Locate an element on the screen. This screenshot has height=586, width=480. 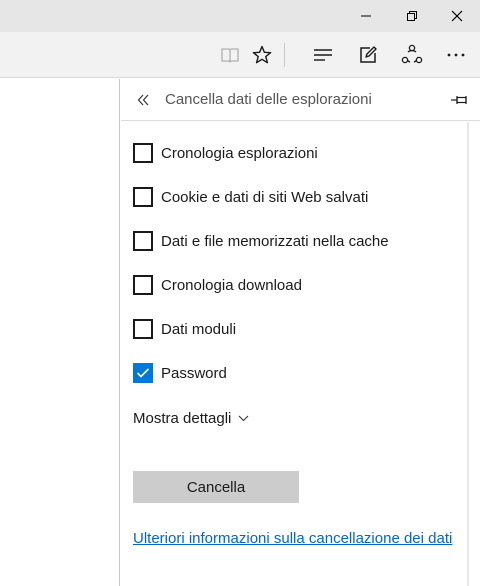
favorite-star-icon is located at coordinates (262, 54).